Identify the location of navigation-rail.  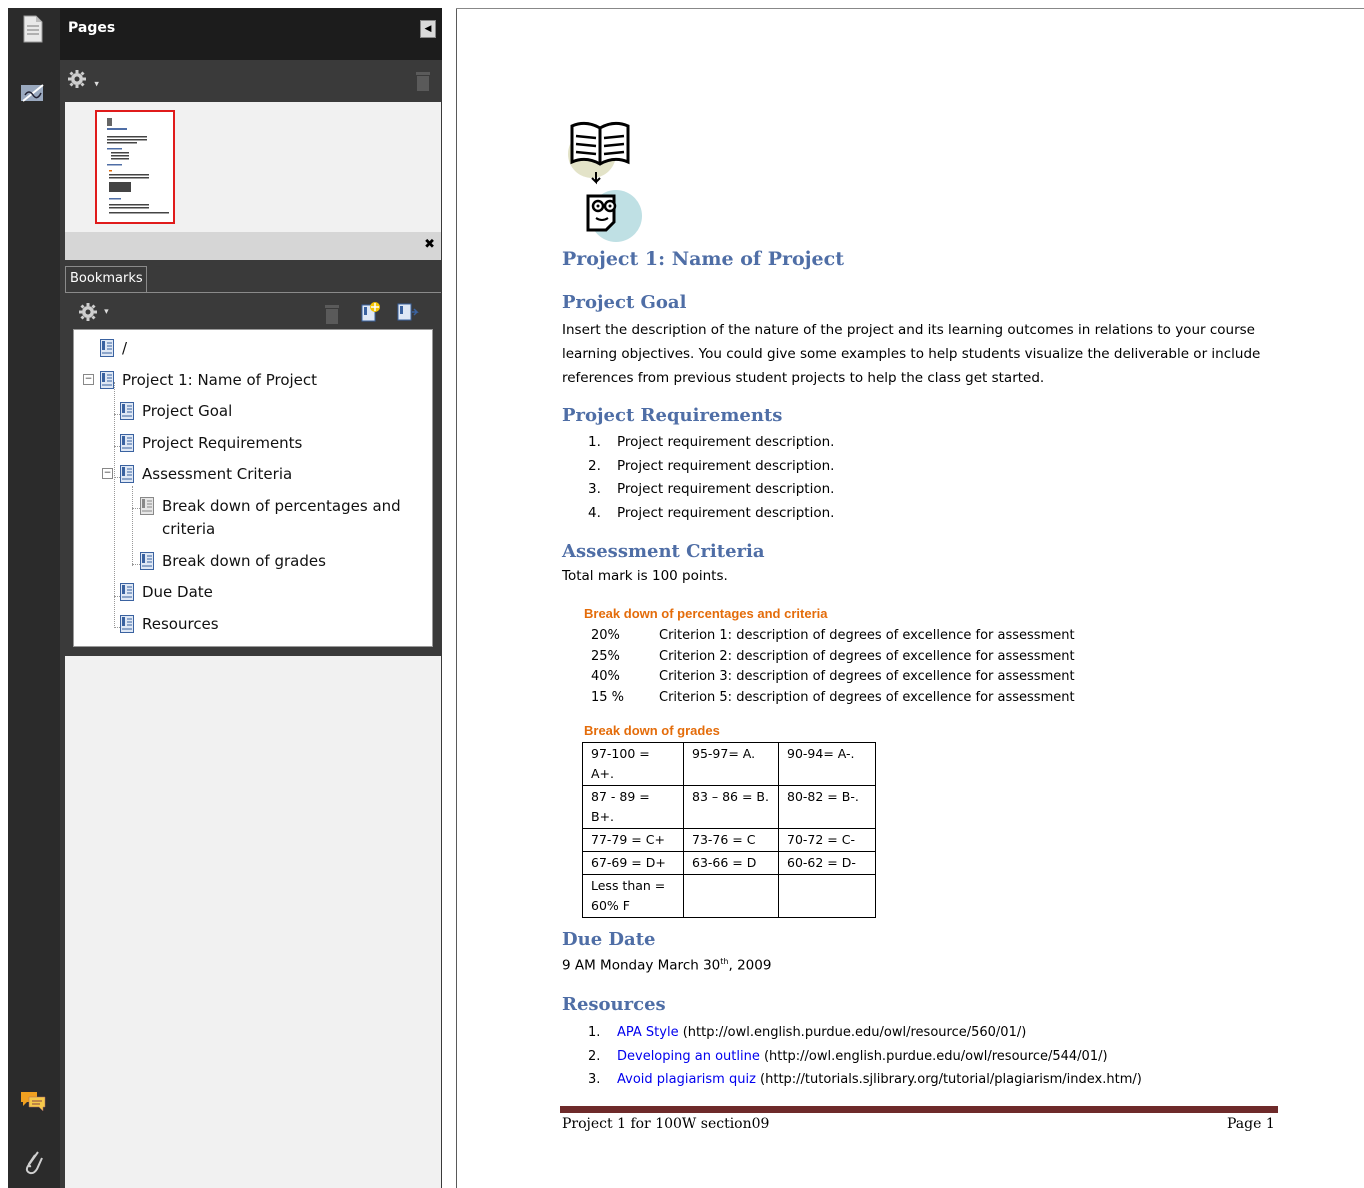
(34, 598).